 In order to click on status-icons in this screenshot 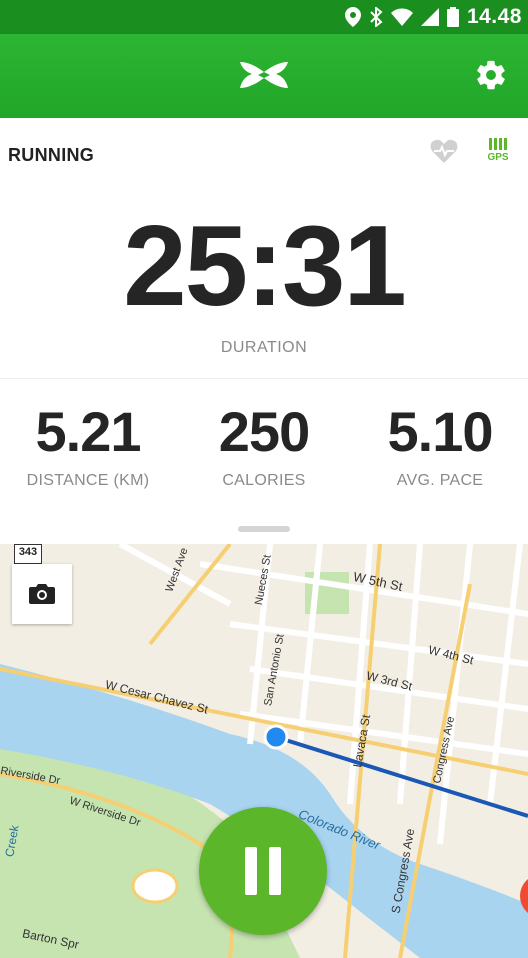, I will do `click(401, 17)`.